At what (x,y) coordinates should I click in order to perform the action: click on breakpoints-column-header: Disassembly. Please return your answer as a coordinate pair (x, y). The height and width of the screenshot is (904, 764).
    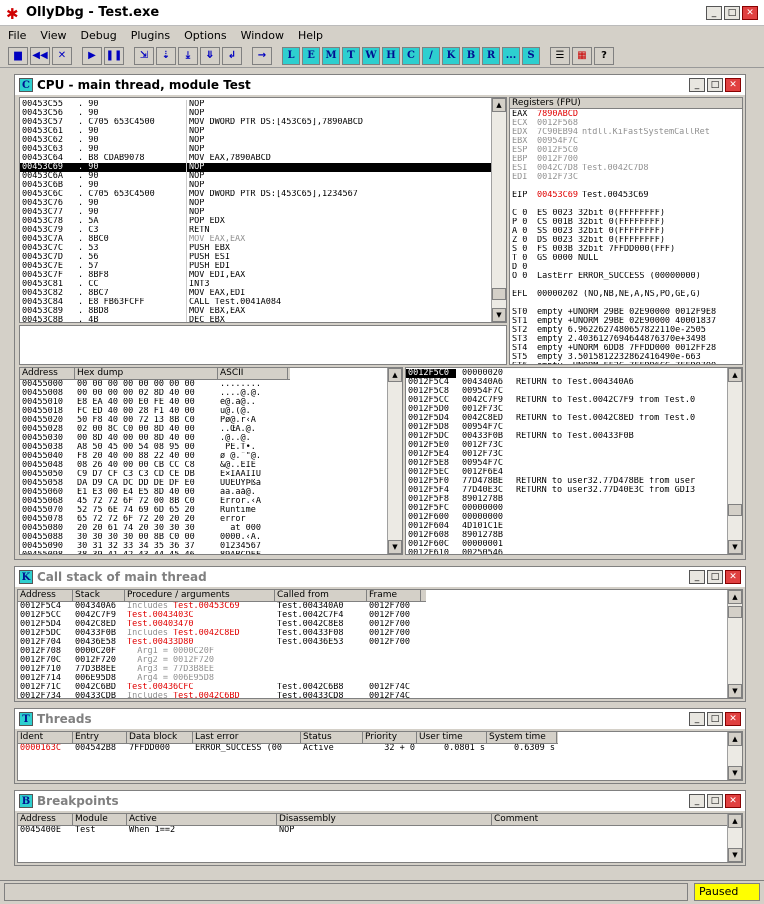
    Looking at the image, I should click on (384, 819).